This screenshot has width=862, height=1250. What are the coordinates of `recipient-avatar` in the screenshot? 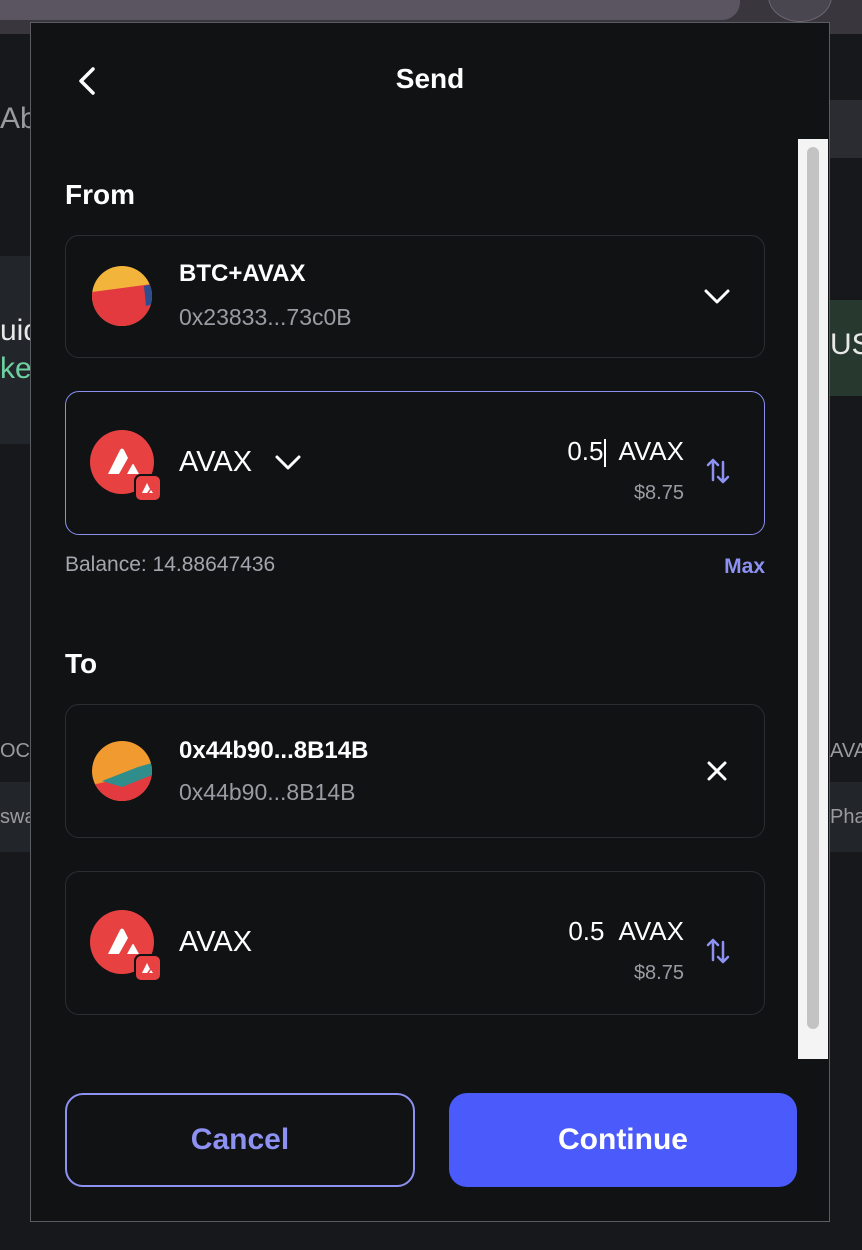 It's located at (122, 771).